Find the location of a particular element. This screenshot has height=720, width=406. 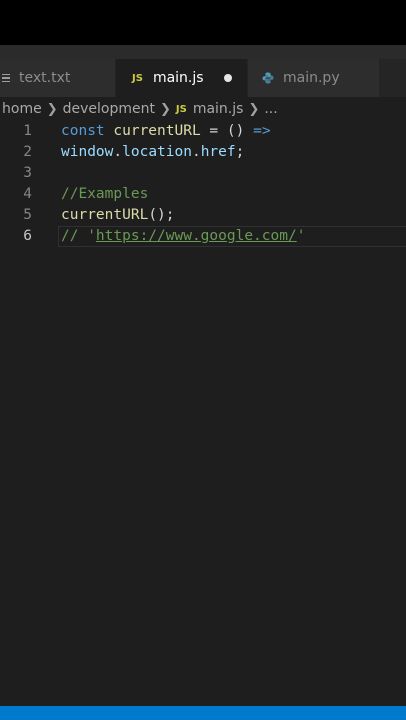

top-bar is located at coordinates (203, 22).